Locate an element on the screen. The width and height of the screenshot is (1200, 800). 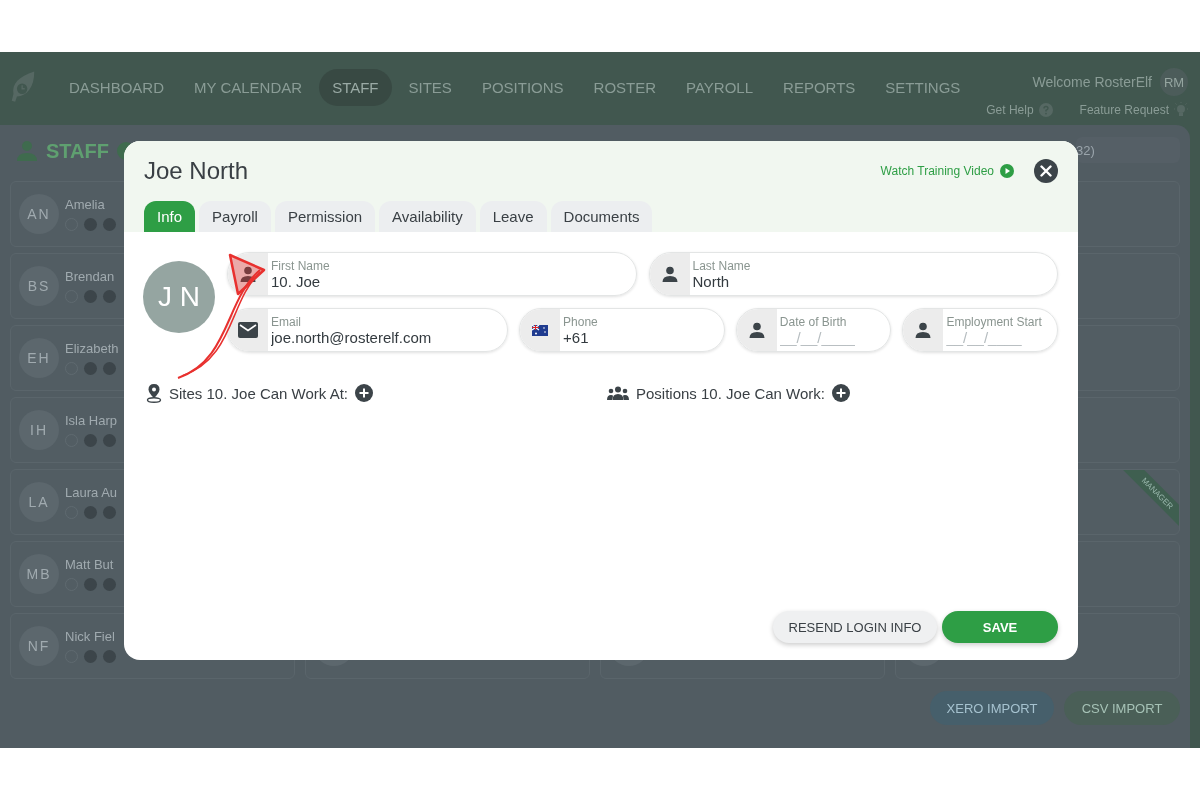
staff-name: Nick Fiel is located at coordinates (90, 636).